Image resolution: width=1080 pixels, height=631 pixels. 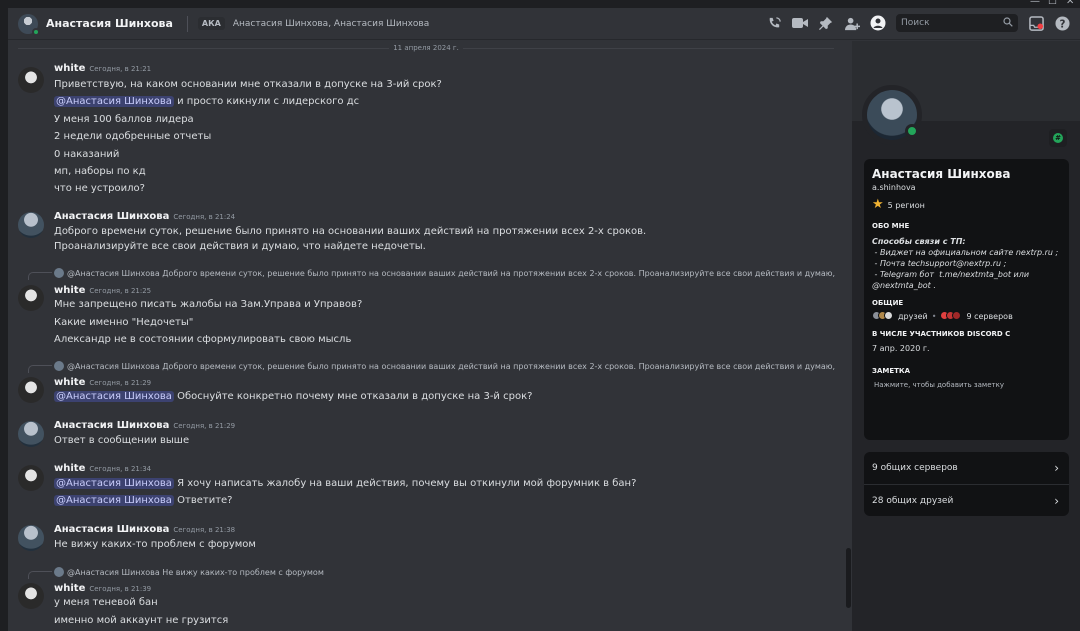 I want to click on message-text: @Анастасия Шинхова Ответите?, so click(x=143, y=500).